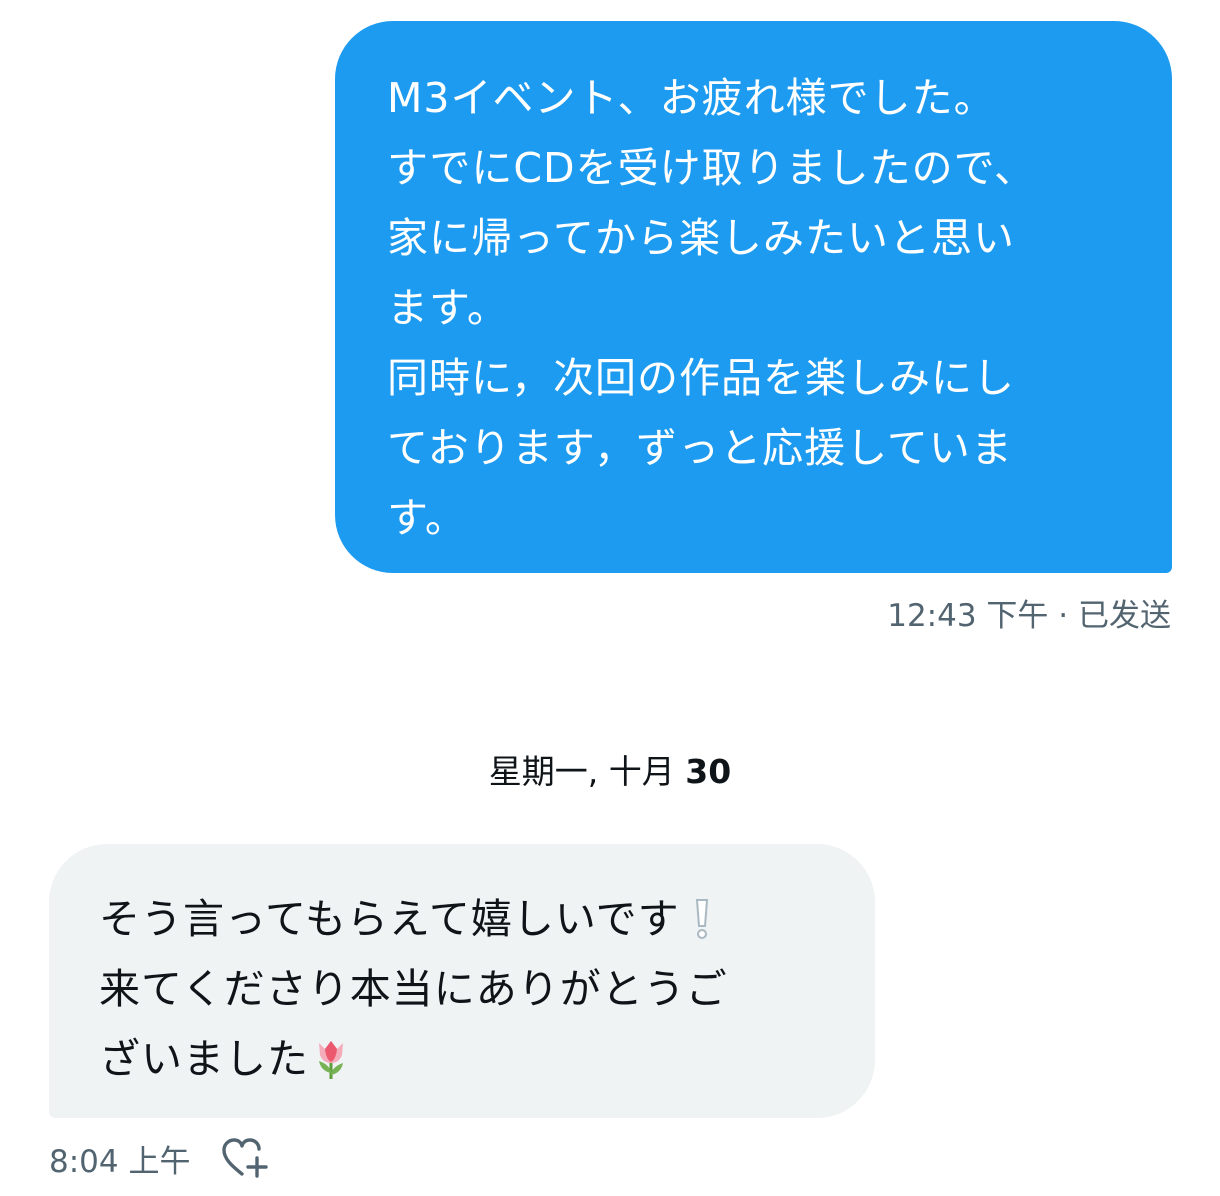 The width and height of the screenshot is (1220, 1196). I want to click on date-separator: 星期一, 十月 30, so click(610, 772).